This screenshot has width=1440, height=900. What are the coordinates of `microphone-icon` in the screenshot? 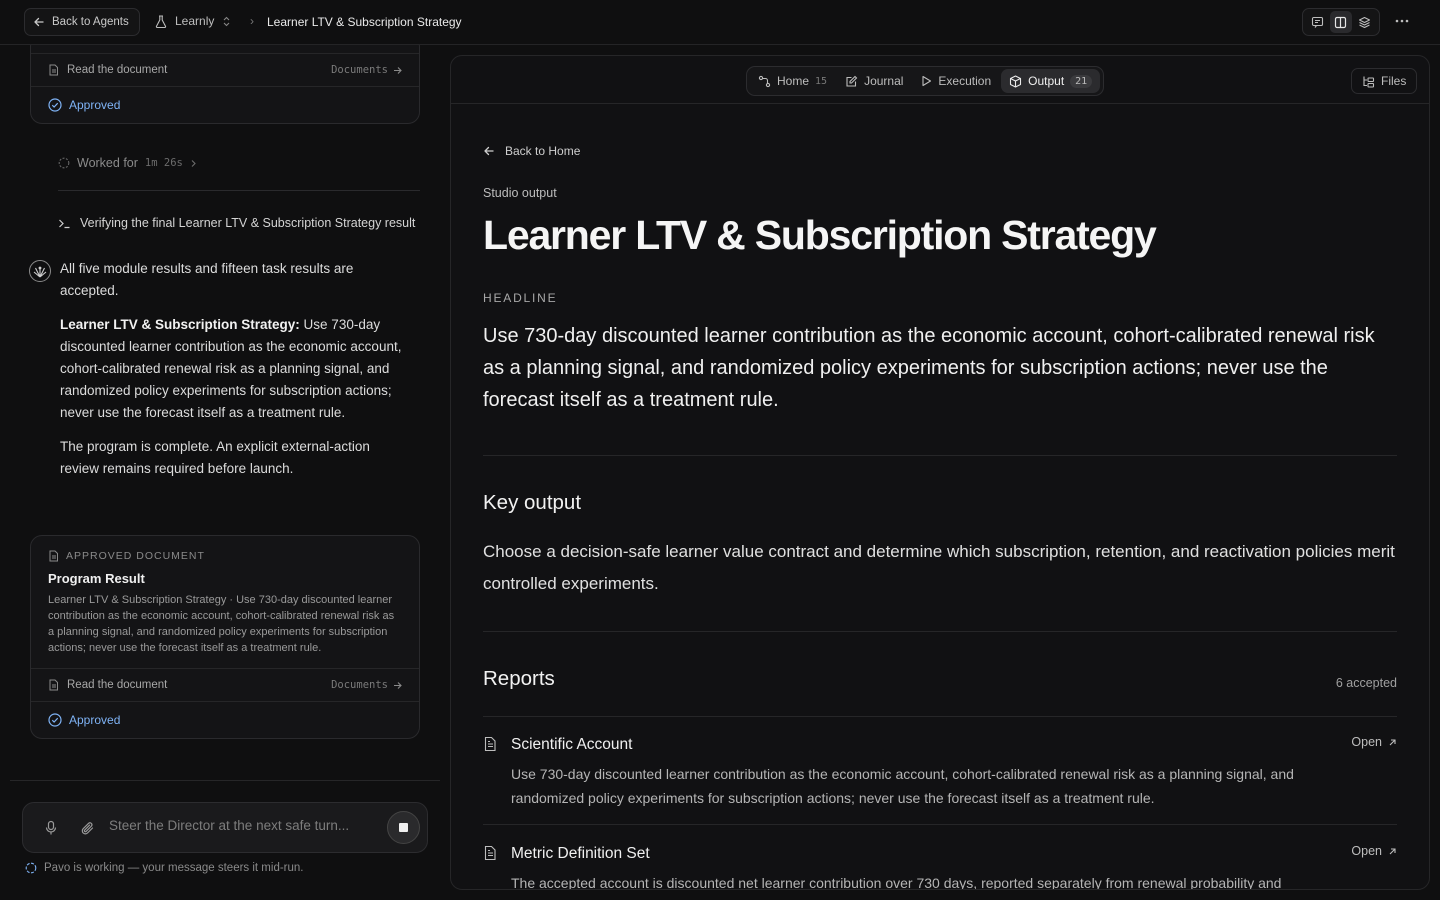 It's located at (51, 827).